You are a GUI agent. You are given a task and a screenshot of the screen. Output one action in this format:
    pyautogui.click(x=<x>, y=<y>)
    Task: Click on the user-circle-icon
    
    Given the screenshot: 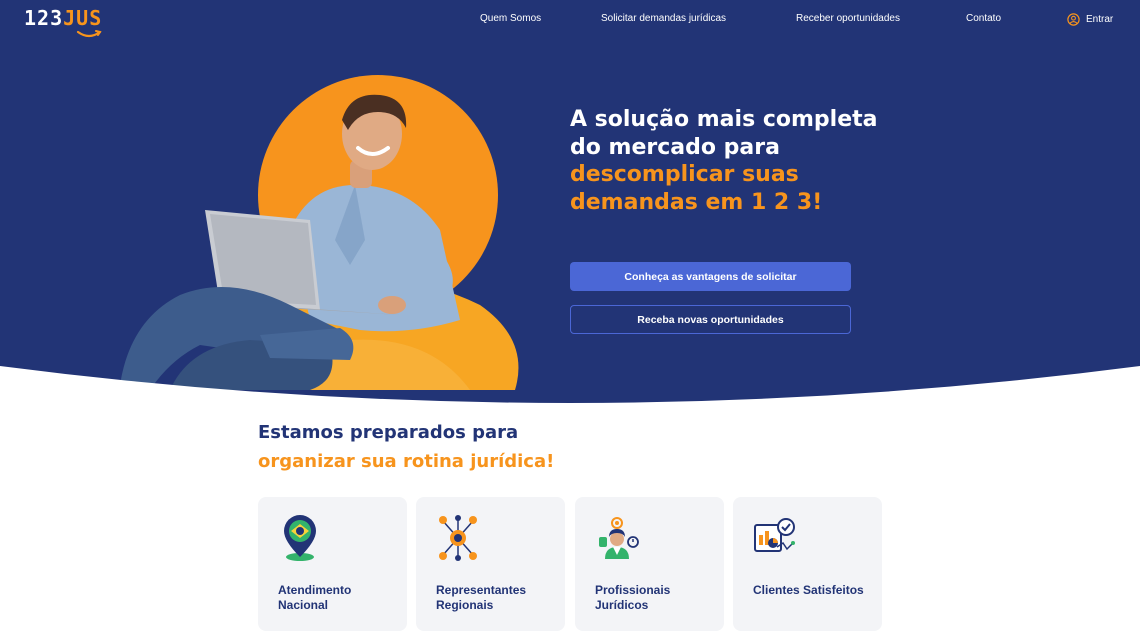 What is the action you would take?
    pyautogui.click(x=1073, y=19)
    